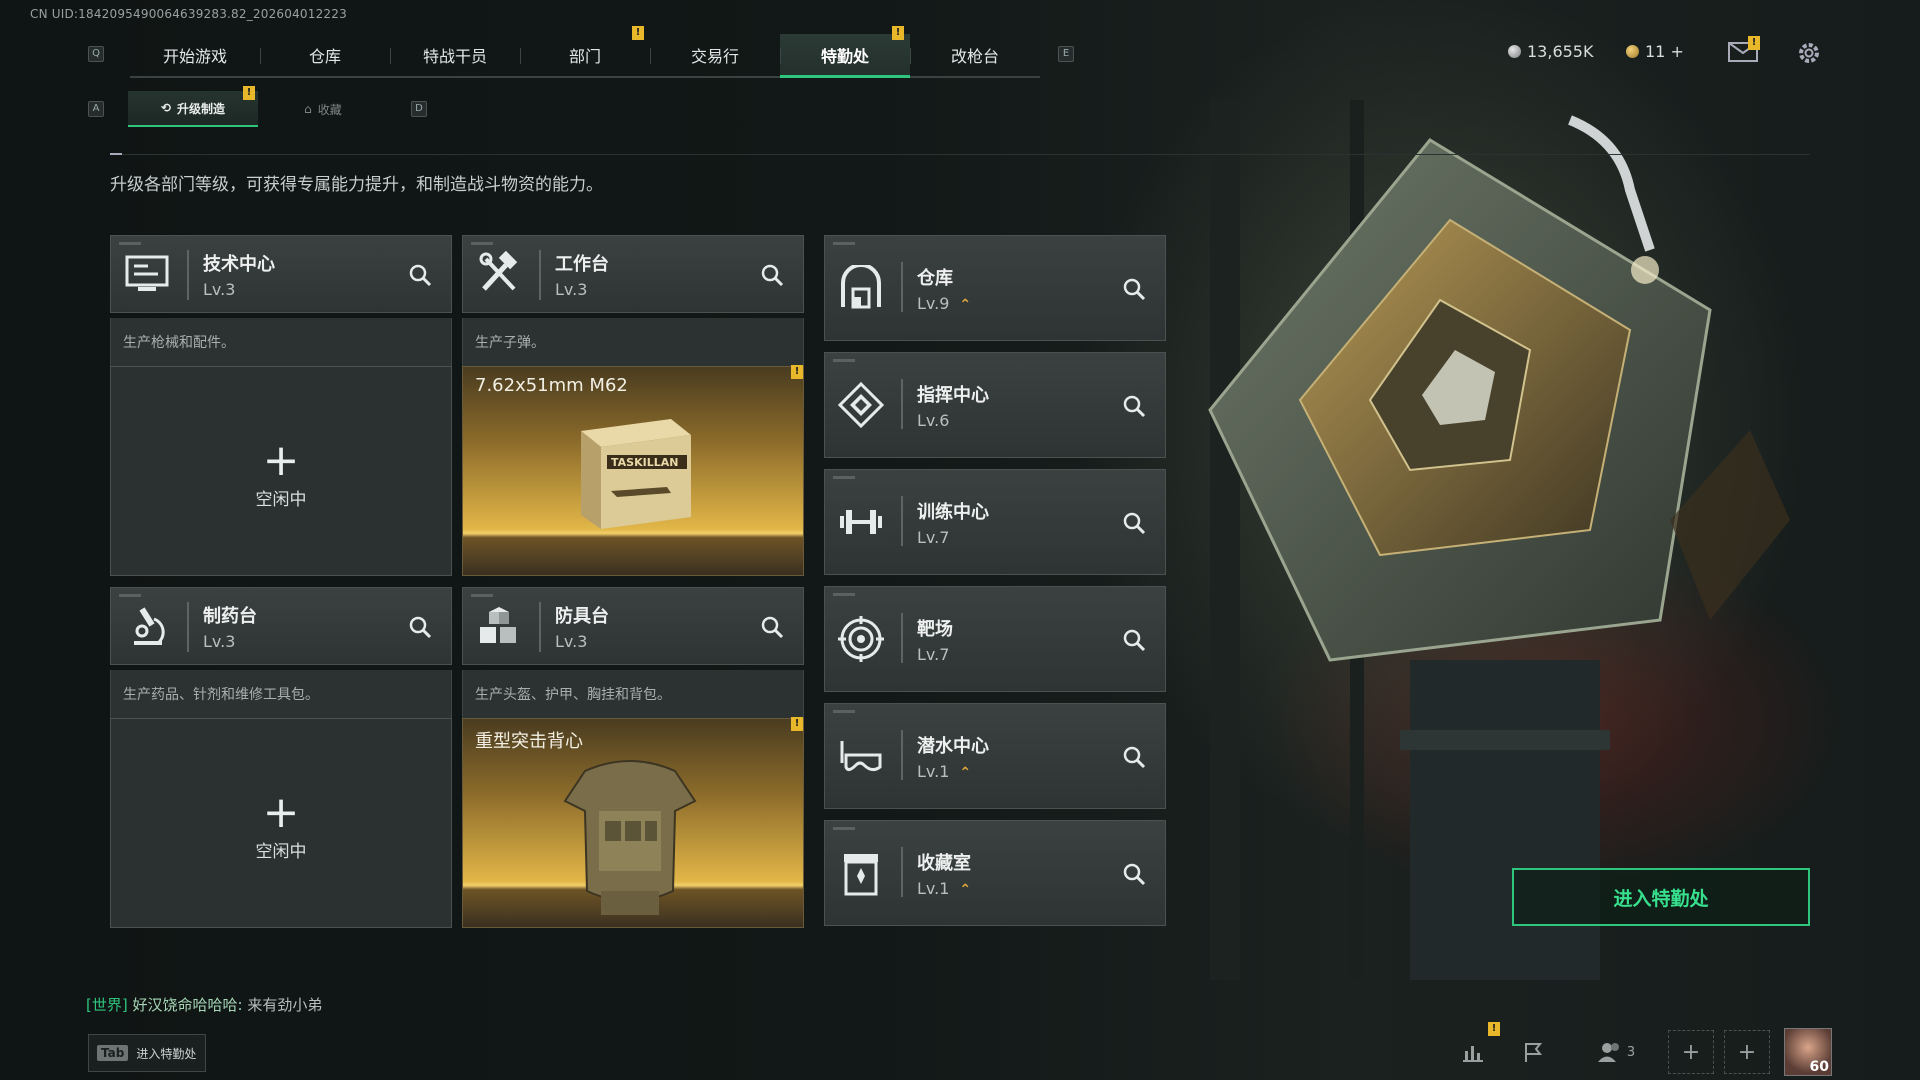 This screenshot has height=1080, width=1920. What do you see at coordinates (995, 288) in the screenshot?
I see `dept-card-warehouse: 仓库 Lv.9 ⌃` at bounding box center [995, 288].